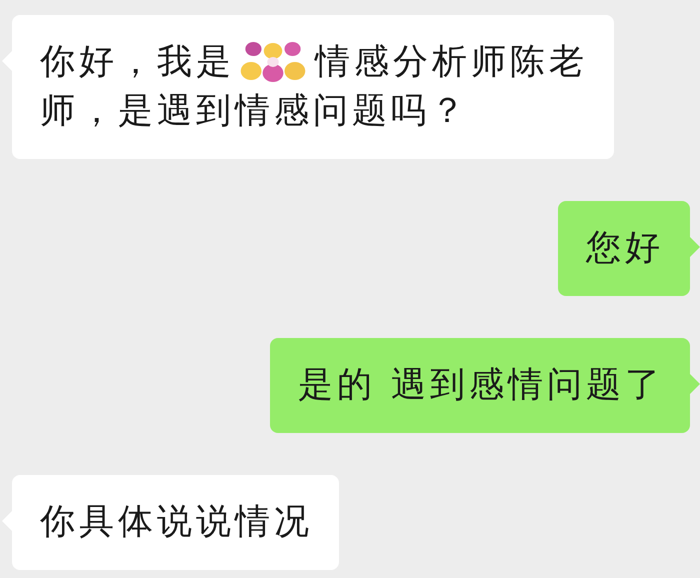 The width and height of the screenshot is (700, 578). Describe the element at coordinates (481, 385) in the screenshot. I see `message-text: 是的 遇到感情问题了` at that location.